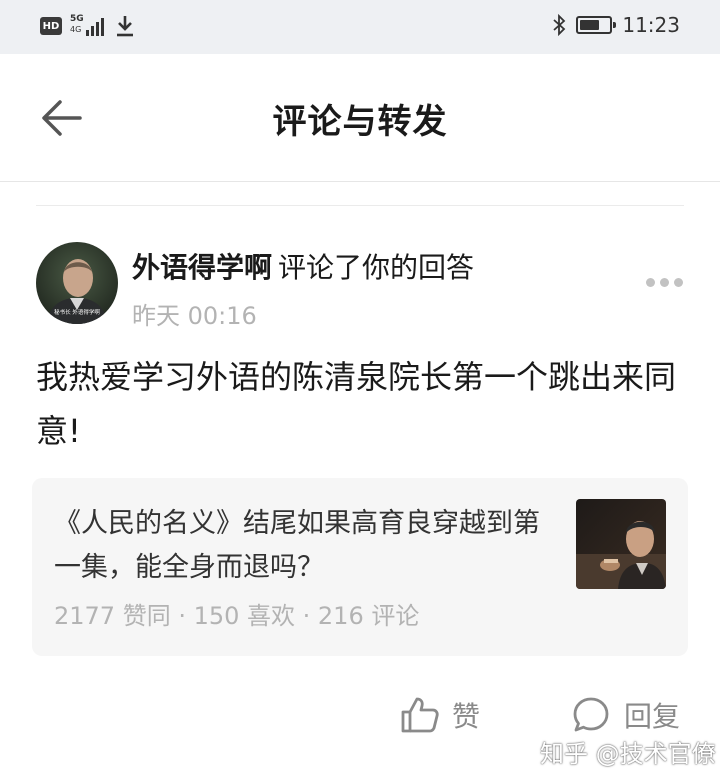 The height and width of the screenshot is (782, 720). What do you see at coordinates (440, 715) in the screenshot?
I see `like-button: 赞` at bounding box center [440, 715].